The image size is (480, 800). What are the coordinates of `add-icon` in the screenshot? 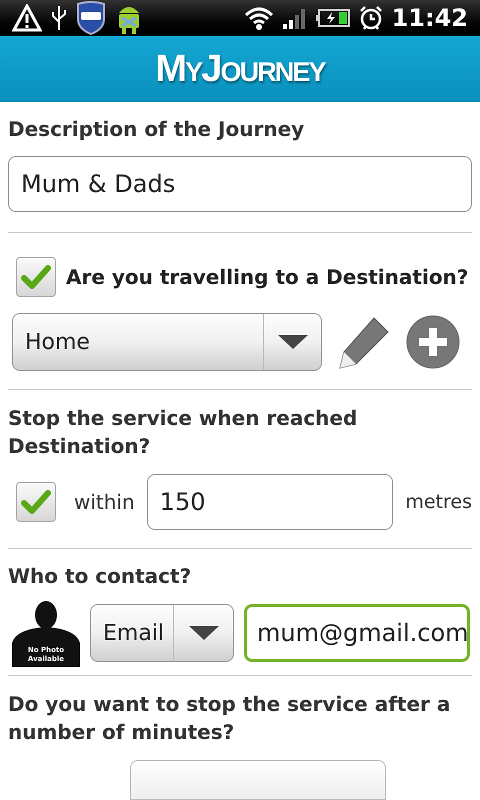 It's located at (433, 342).